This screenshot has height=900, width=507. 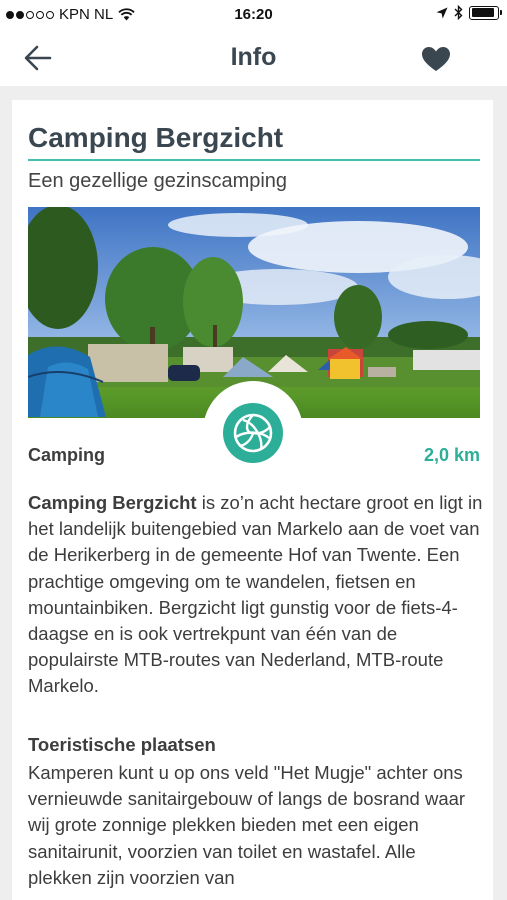 I want to click on place-name: Camping Bergzicht, so click(x=156, y=137).